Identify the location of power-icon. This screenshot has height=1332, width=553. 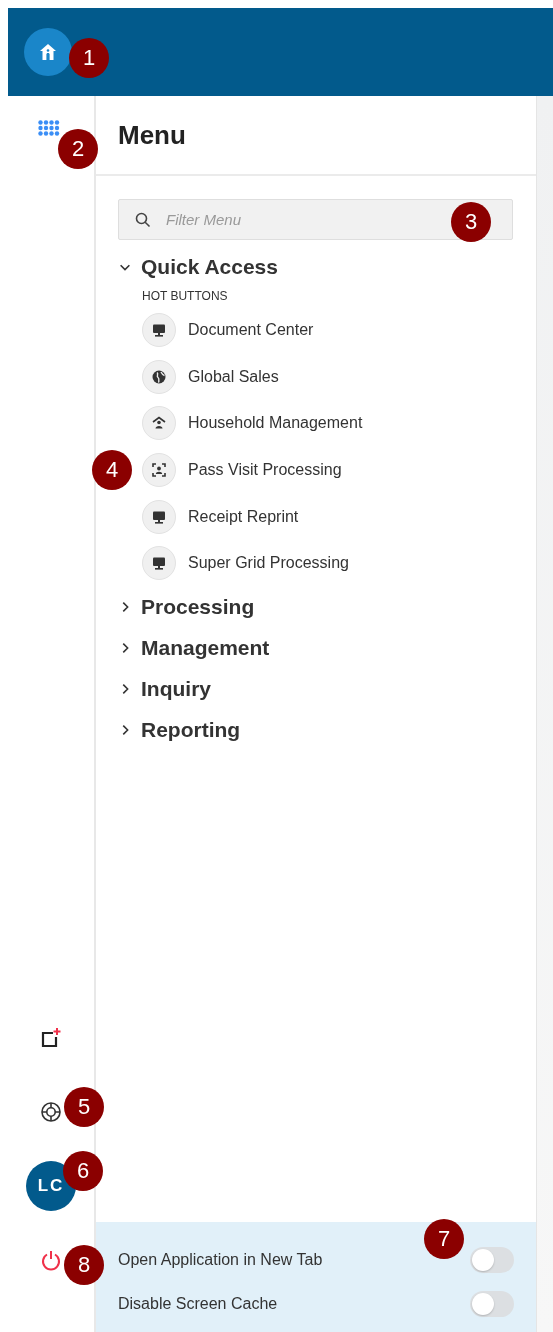
(51, 1260).